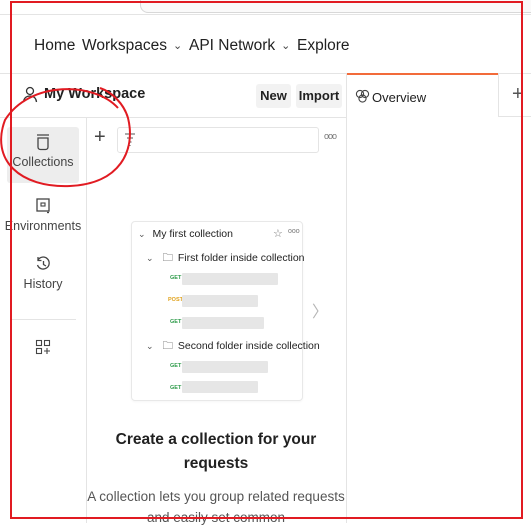 This screenshot has height=528, width=531. I want to click on sidebar-rail: Collections Environments History, so click(43, 320).